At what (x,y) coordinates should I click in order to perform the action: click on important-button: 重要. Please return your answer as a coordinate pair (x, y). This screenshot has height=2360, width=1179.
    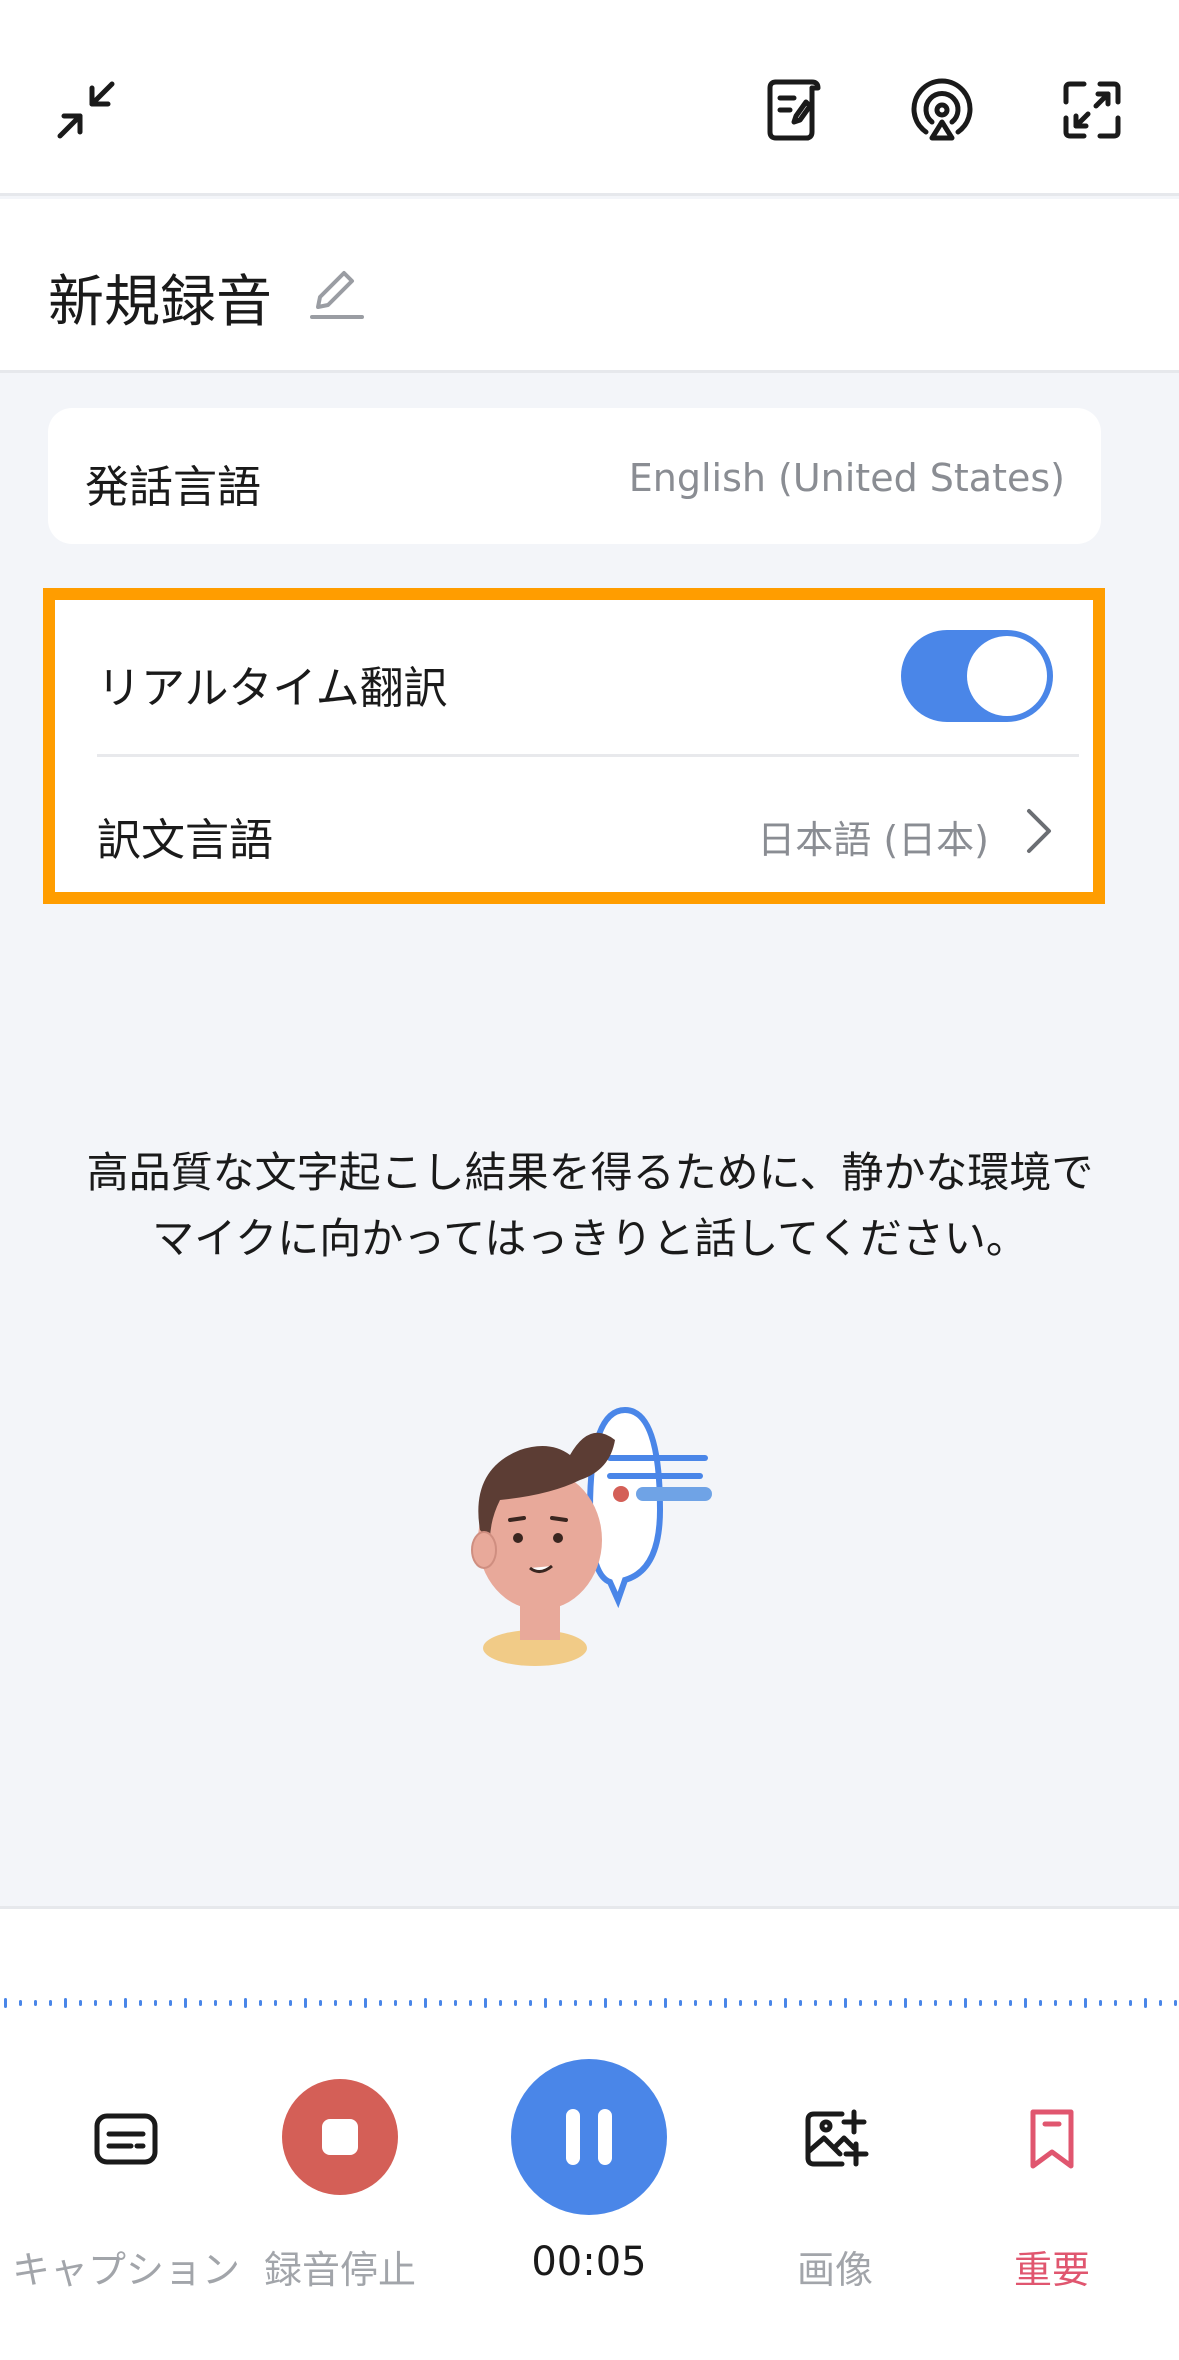
    Looking at the image, I should click on (1052, 2189).